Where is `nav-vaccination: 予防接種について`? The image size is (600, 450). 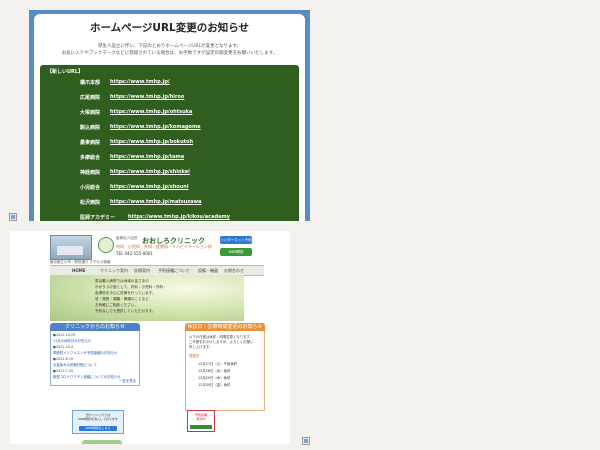
nav-vaccination: 予防接種について is located at coordinates (174, 270).